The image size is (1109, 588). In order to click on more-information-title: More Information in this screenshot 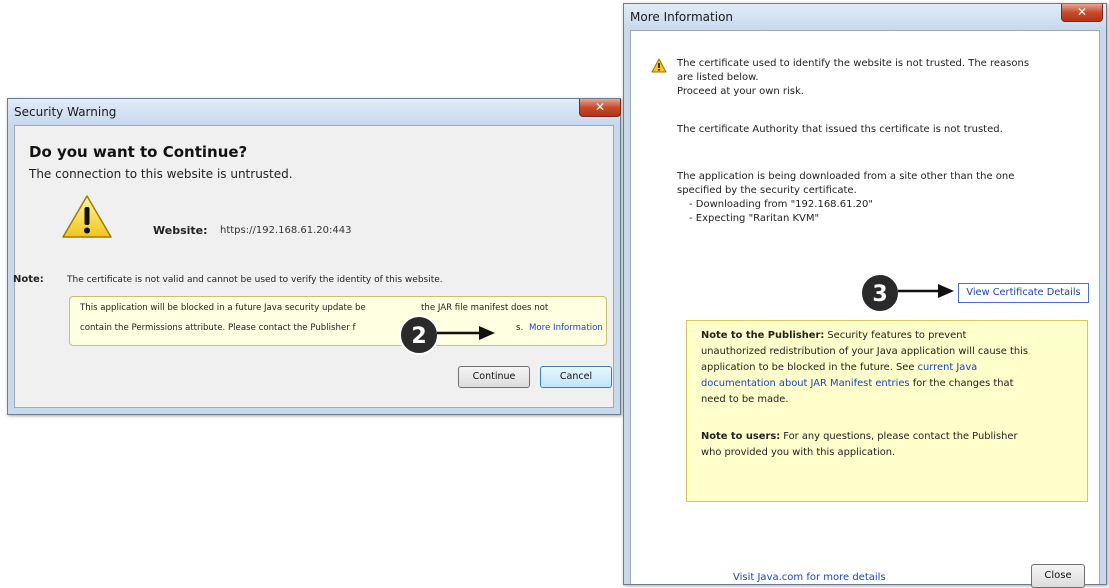, I will do `click(682, 17)`.